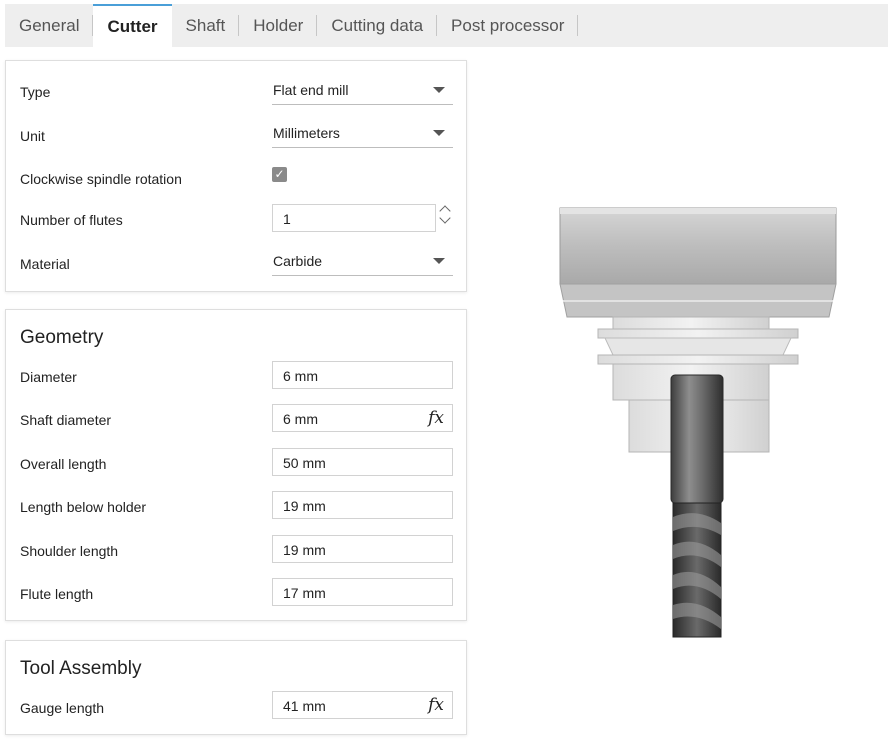 Image resolution: width=888 pixels, height=750 pixels. What do you see at coordinates (71, 220) in the screenshot?
I see `flutes-label: Number of flutes` at bounding box center [71, 220].